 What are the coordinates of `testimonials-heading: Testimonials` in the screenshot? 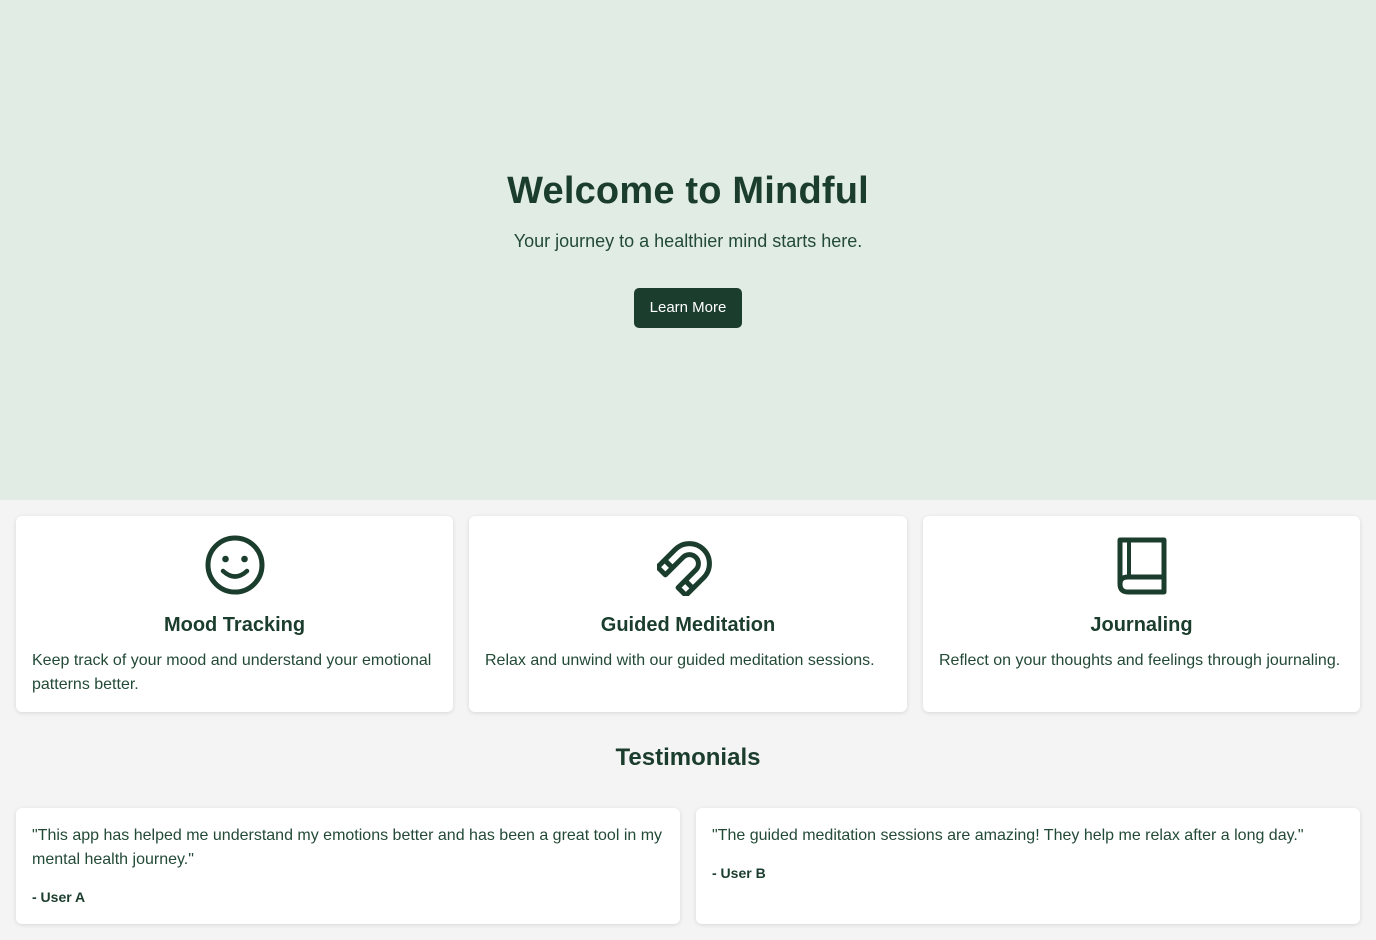 It's located at (688, 757).